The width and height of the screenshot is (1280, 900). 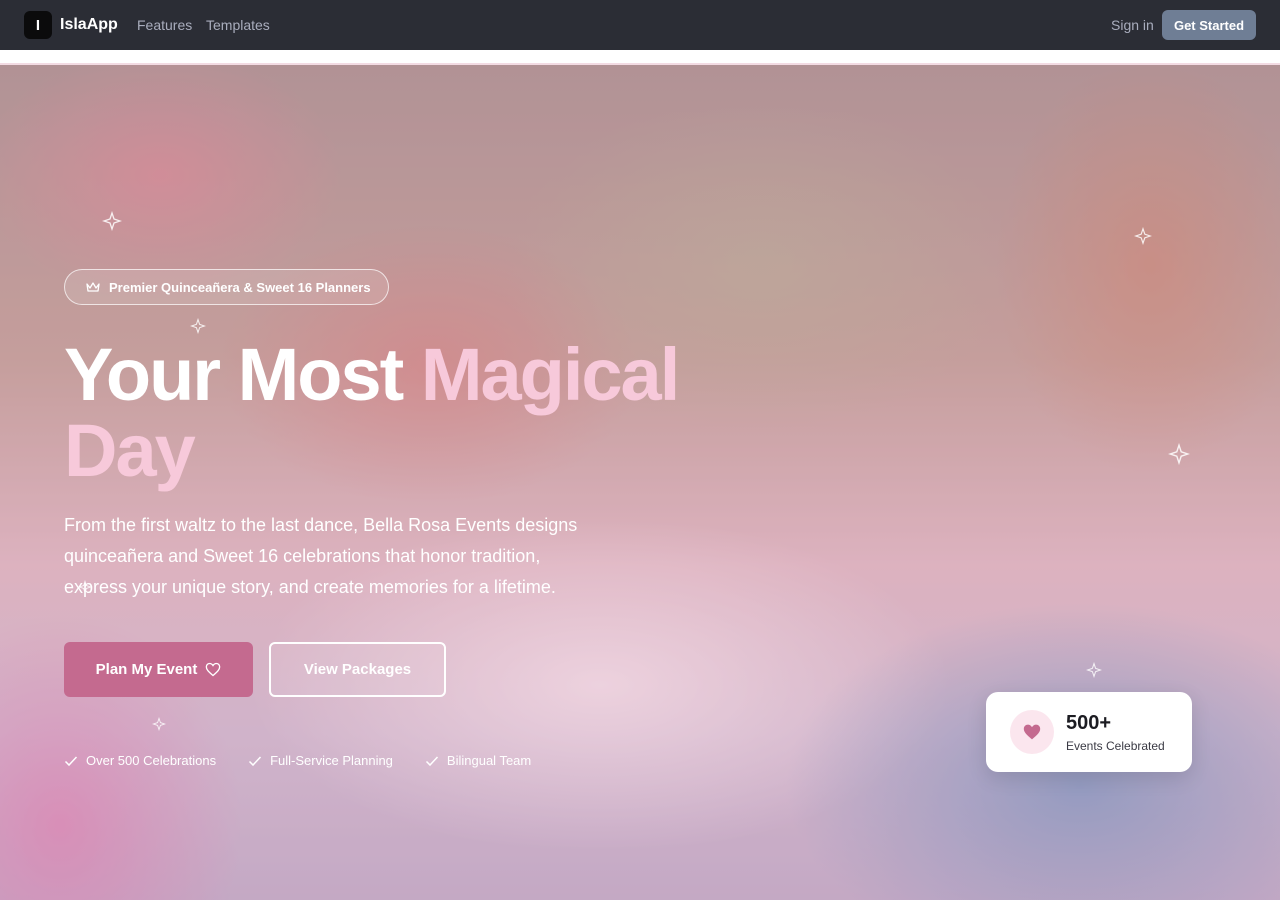 I want to click on crown-icon, so click(x=93, y=287).